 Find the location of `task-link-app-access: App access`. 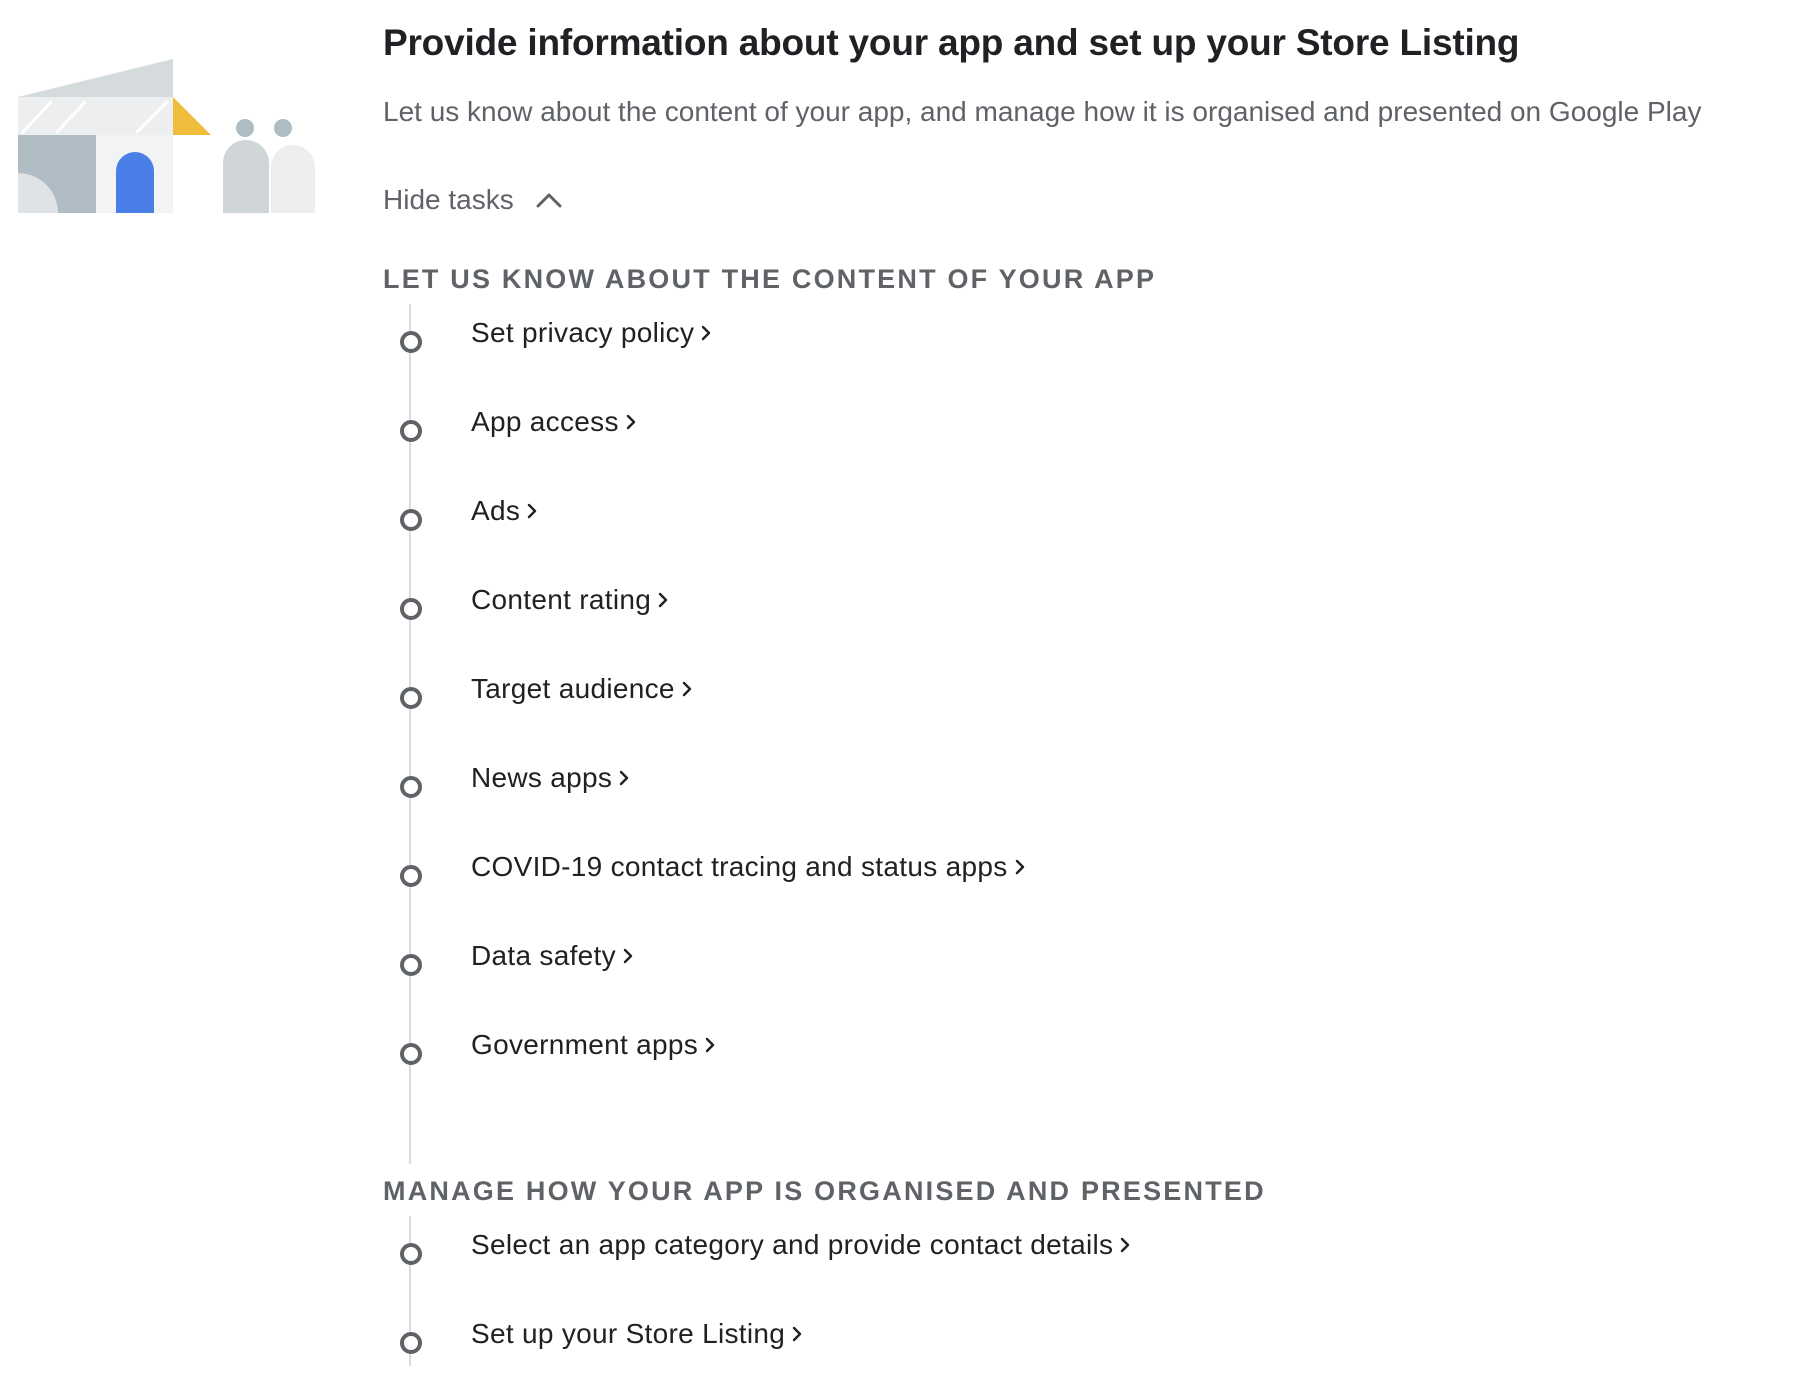

task-link-app-access: App access is located at coordinates (554, 422).